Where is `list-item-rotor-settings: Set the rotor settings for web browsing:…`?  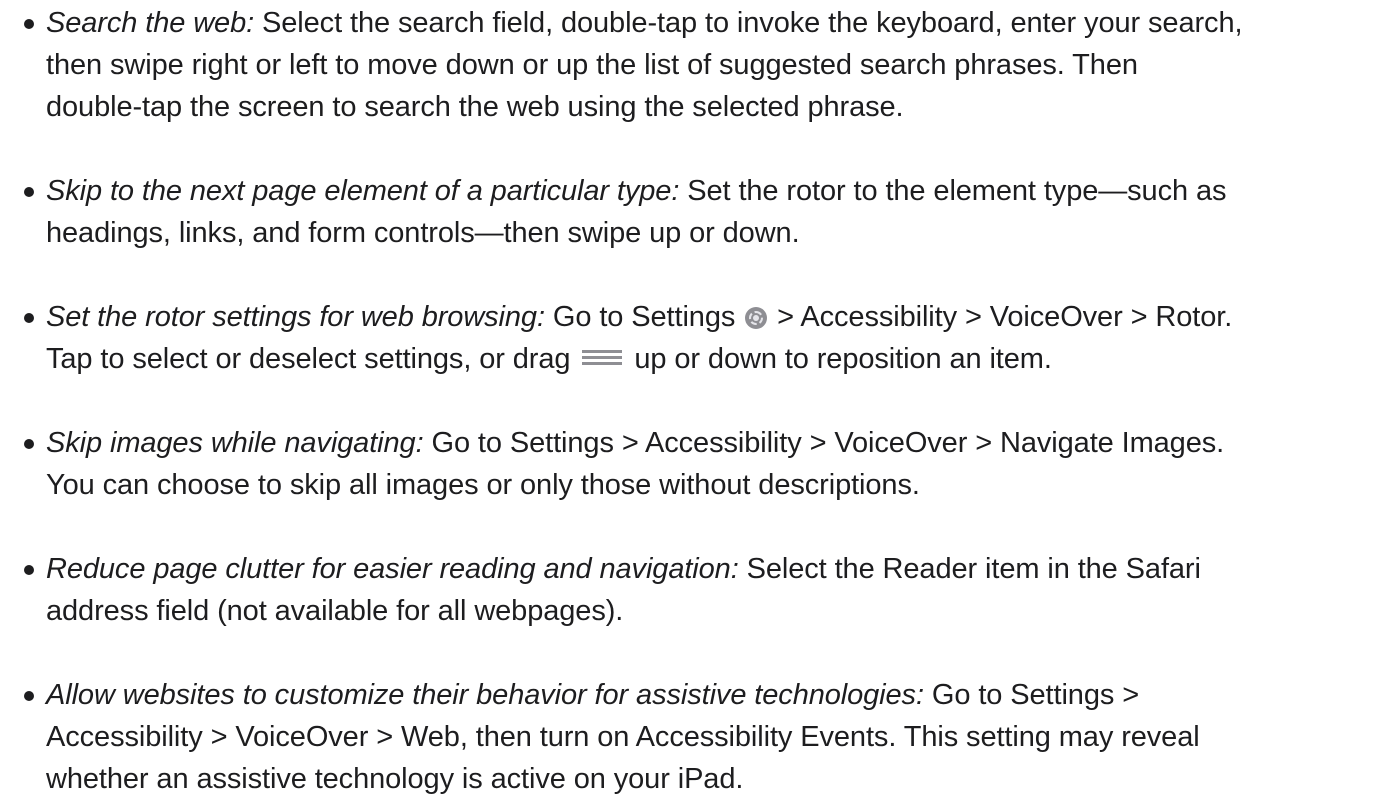
list-item-rotor-settings: Set the rotor settings for web browsing:… is located at coordinates (699, 338).